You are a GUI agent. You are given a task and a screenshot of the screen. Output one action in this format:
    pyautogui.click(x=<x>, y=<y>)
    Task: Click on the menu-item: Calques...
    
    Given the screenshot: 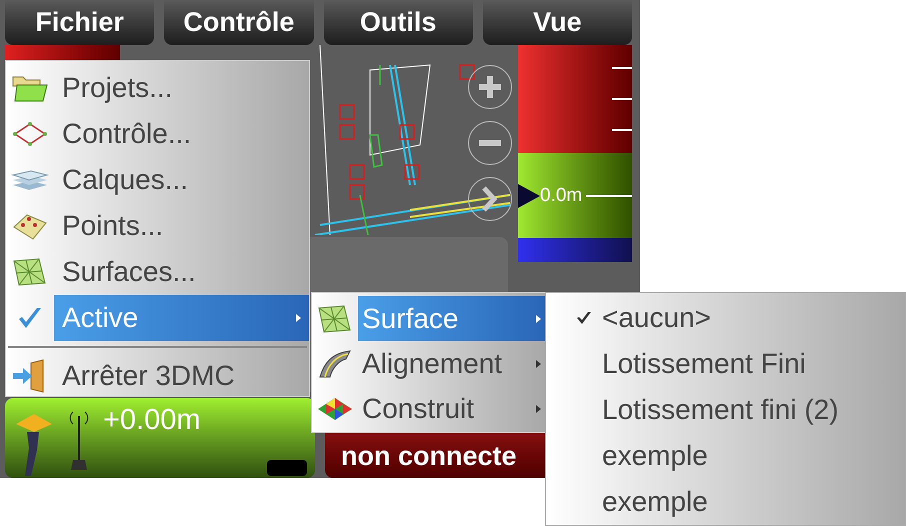 What is the action you would take?
    pyautogui.click(x=157, y=180)
    